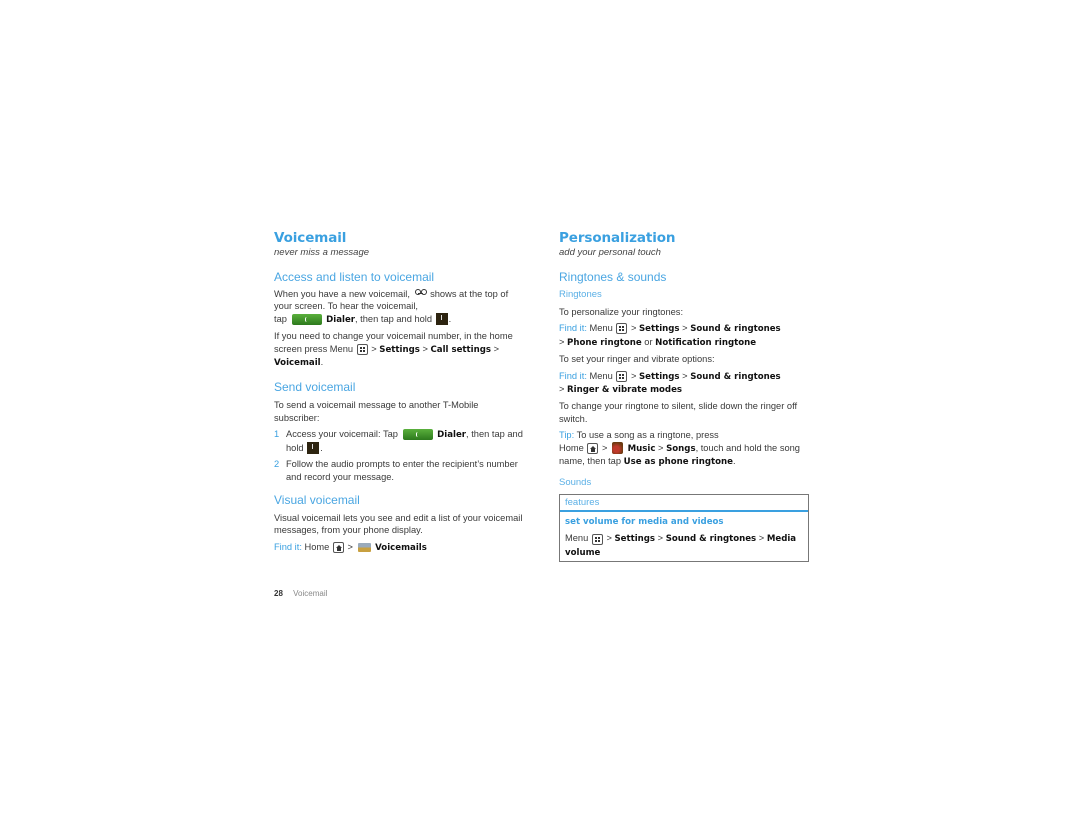  What do you see at coordinates (420, 292) in the screenshot?
I see `voicemail-icon` at bounding box center [420, 292].